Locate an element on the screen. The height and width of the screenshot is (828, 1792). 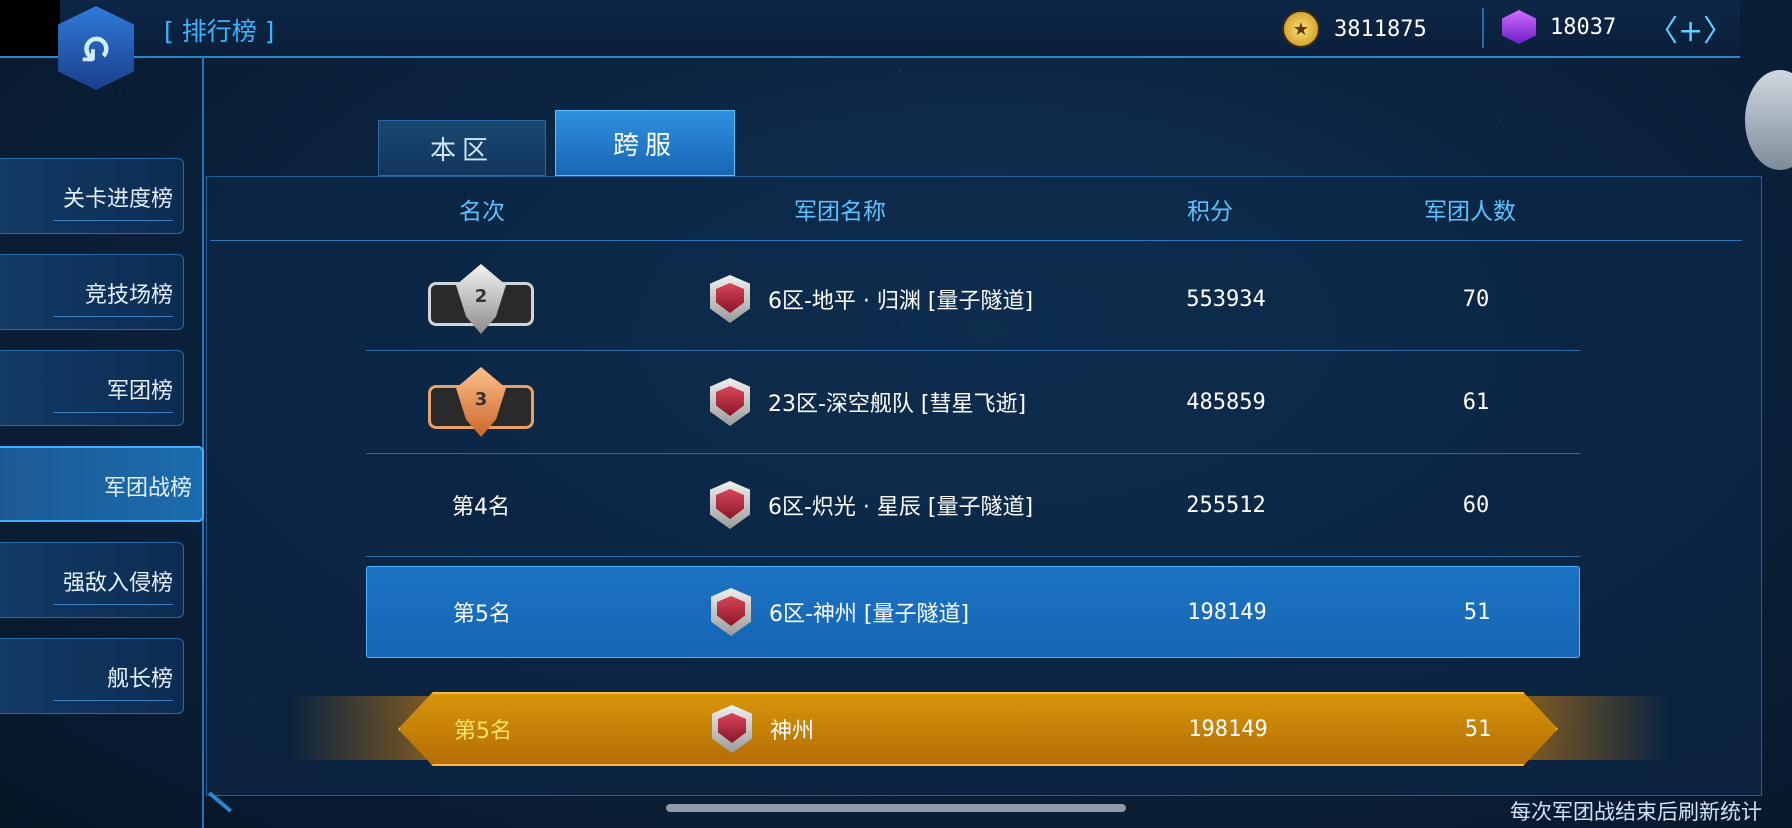
column-header-score: 积分 is located at coordinates (1210, 212).